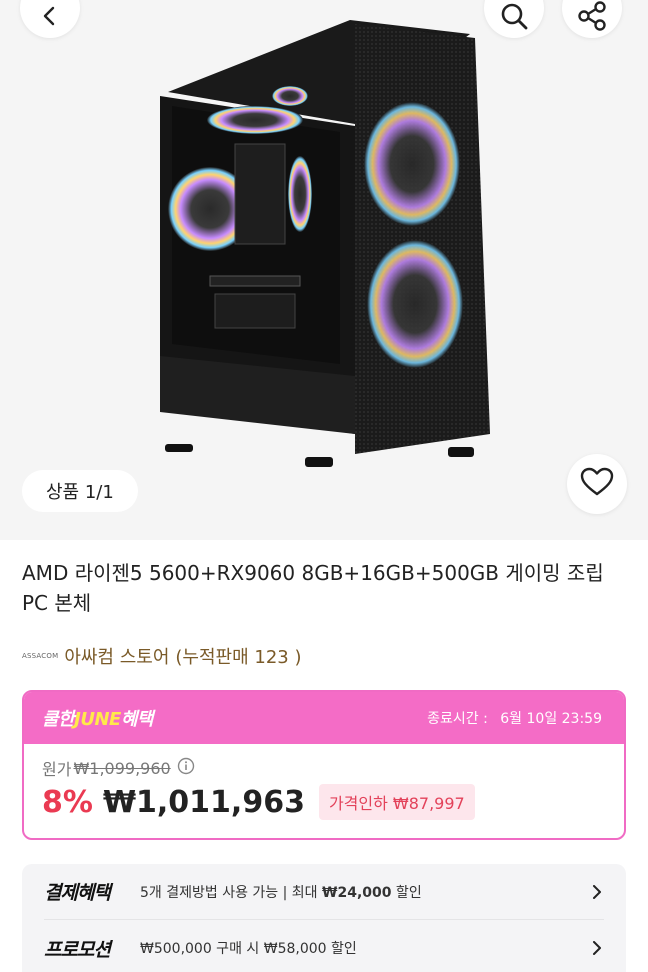 The width and height of the screenshot is (648, 972). Describe the element at coordinates (238, 657) in the screenshot. I see `store-sales-count: (누적판매 123 )` at that location.